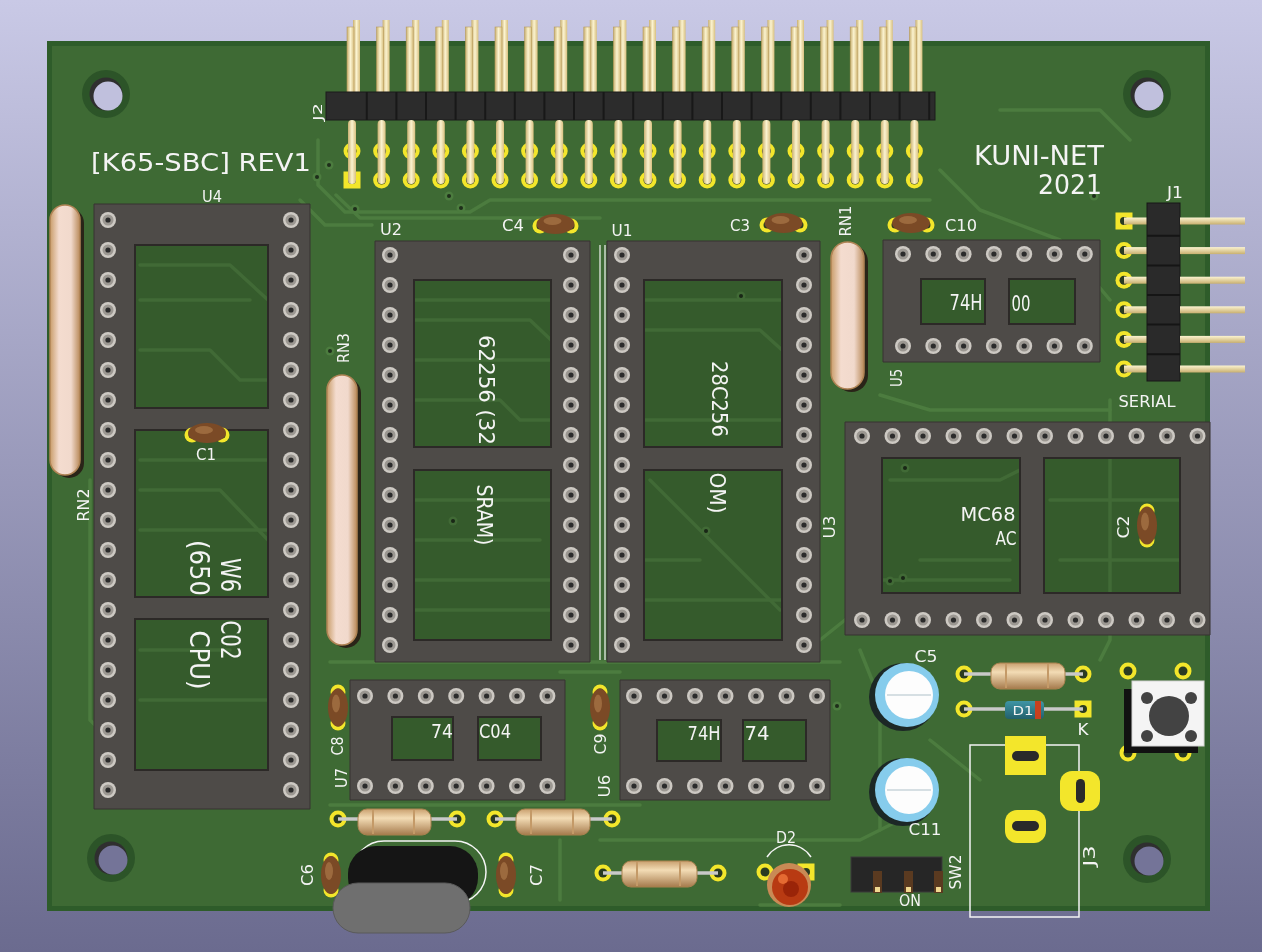 This screenshot has width=1262, height=952. I want to click on reference-label: U2, so click(391, 230).